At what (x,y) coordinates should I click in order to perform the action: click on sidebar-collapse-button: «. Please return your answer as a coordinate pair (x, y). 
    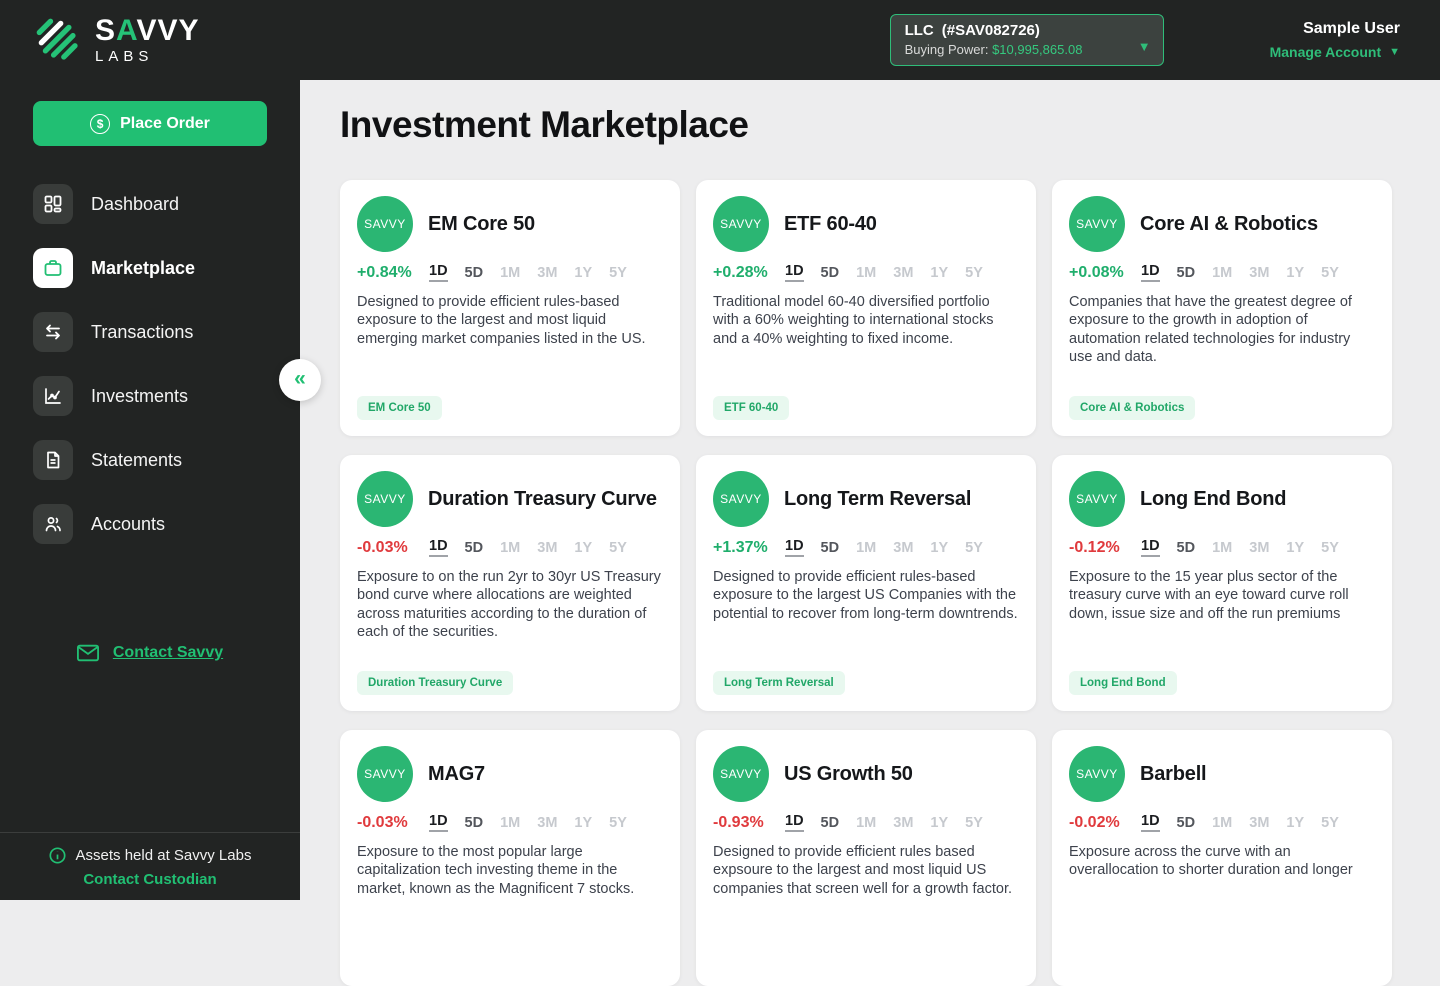
    Looking at the image, I should click on (300, 380).